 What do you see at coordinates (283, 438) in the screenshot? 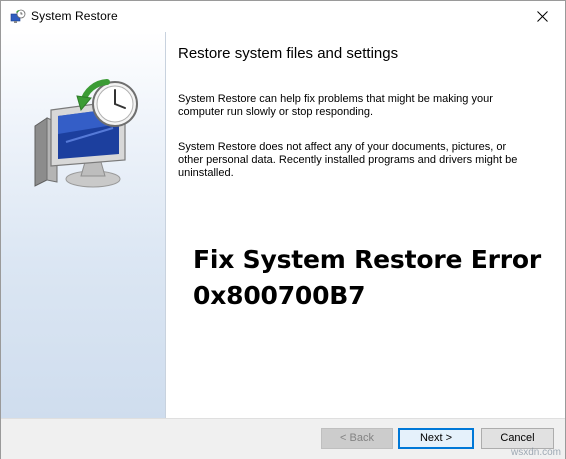
I see `button-bar: < Back Next > Cancel wsxdn.com` at bounding box center [283, 438].